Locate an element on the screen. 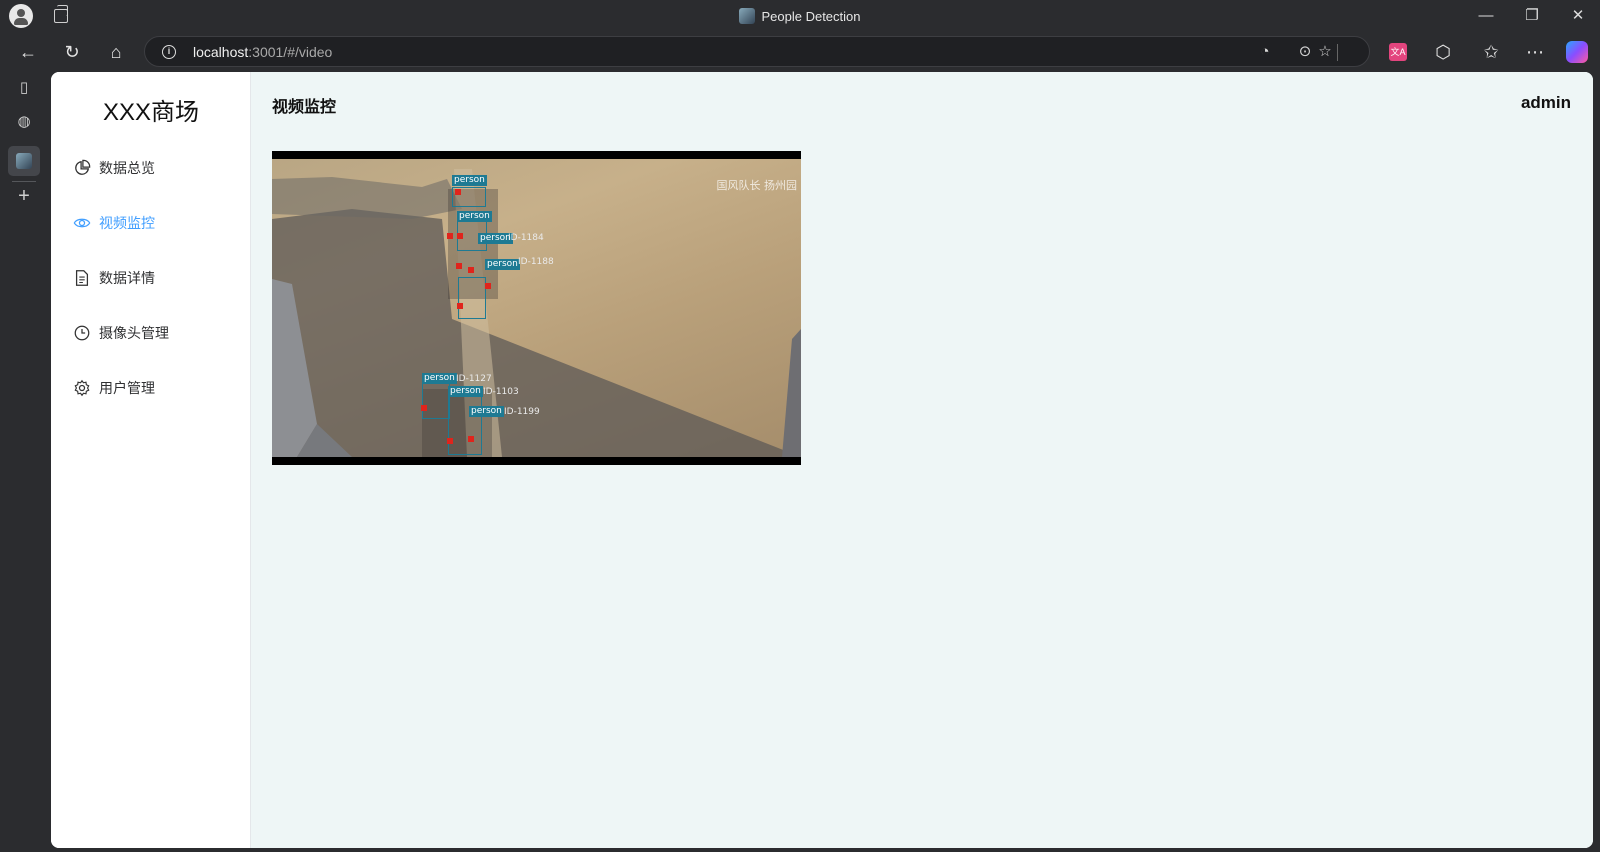 This screenshot has height=852, width=1600. pie-chart-icon is located at coordinates (83, 167).